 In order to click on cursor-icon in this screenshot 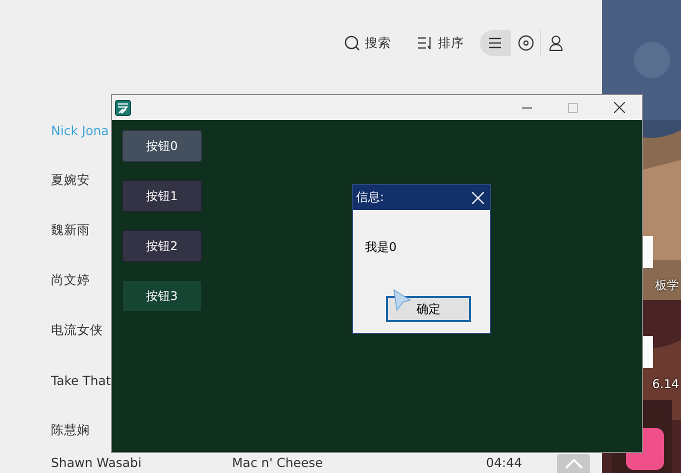, I will do `click(402, 300)`.